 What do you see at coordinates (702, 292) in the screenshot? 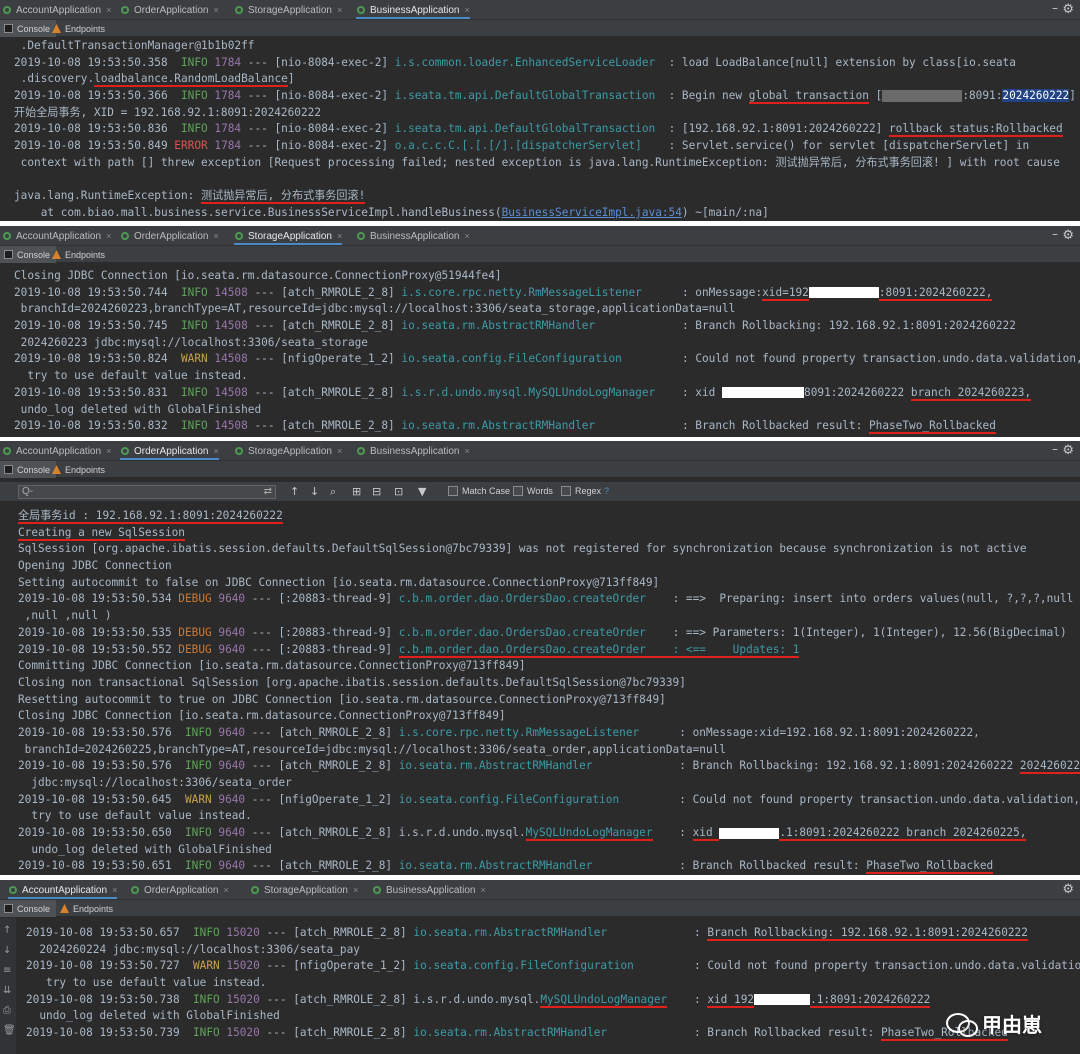
I see `log-segment: : onMessage:` at bounding box center [702, 292].